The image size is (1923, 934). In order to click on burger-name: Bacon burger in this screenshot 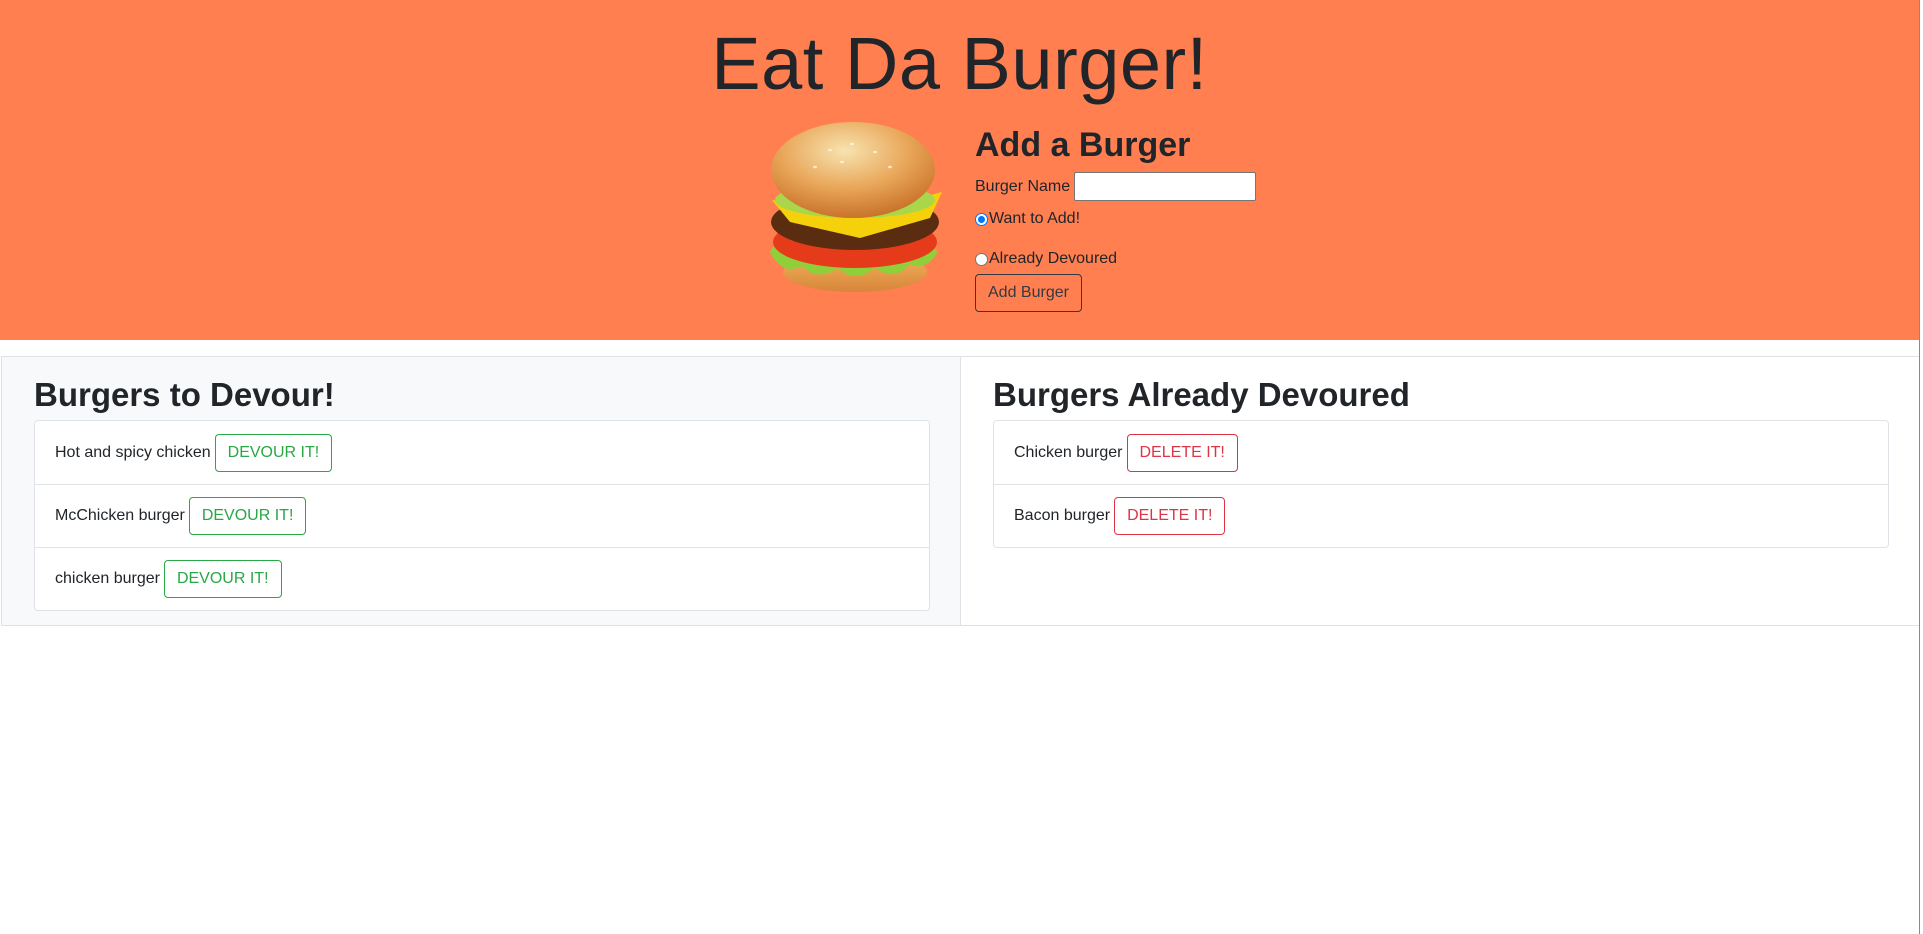, I will do `click(1062, 515)`.